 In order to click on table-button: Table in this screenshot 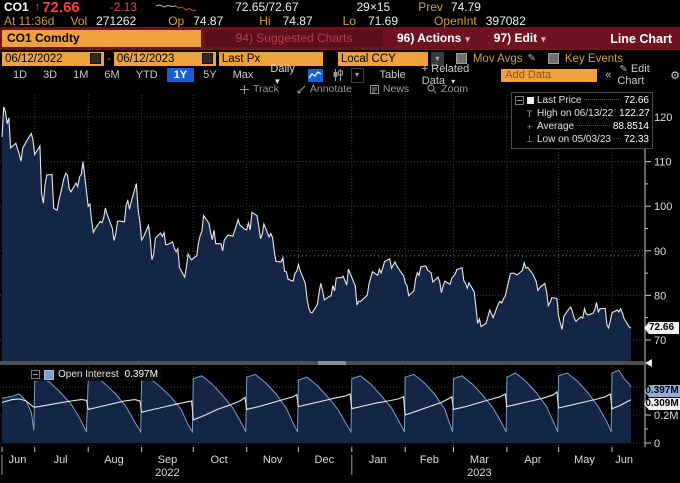, I will do `click(393, 75)`.